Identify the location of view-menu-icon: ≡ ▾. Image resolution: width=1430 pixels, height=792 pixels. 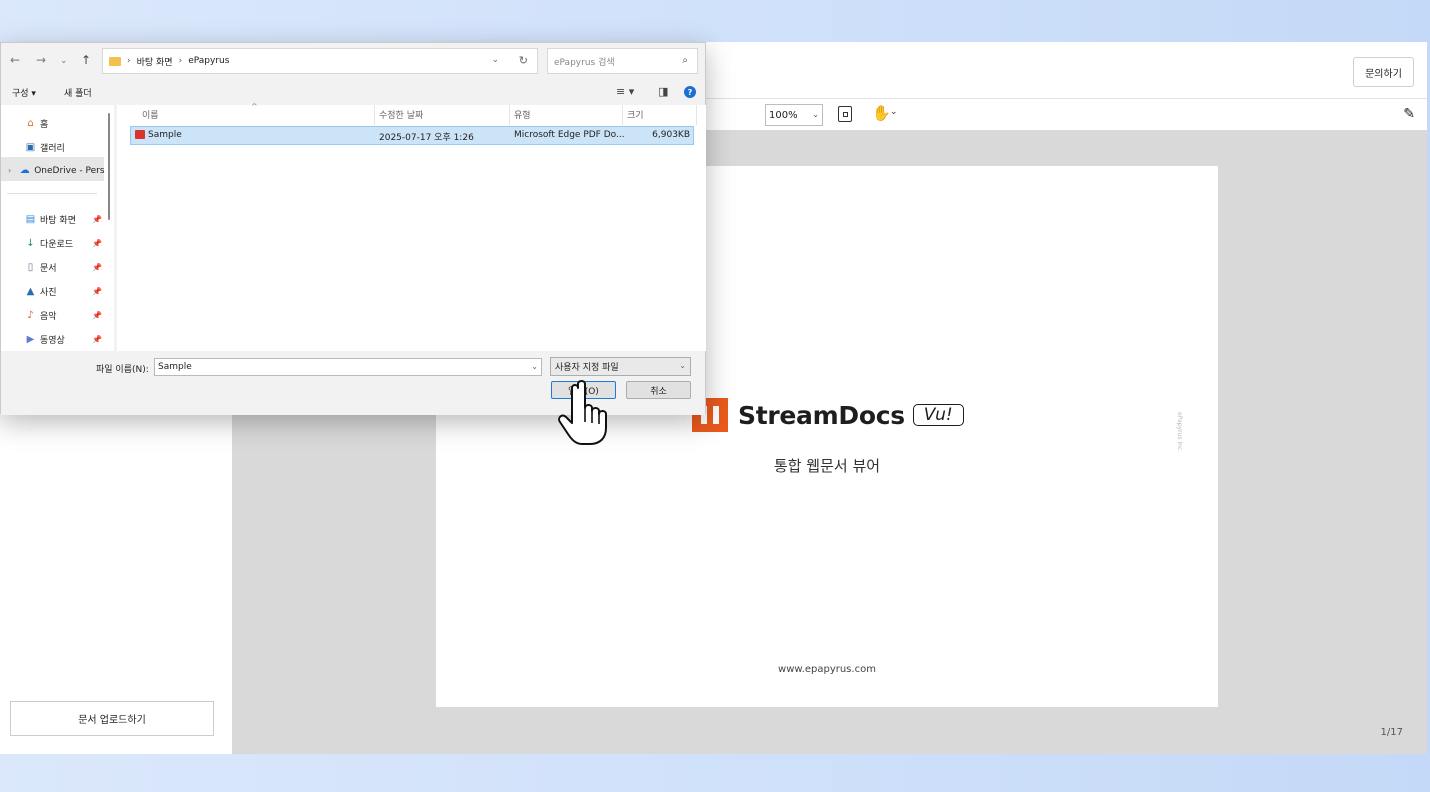
(625, 91).